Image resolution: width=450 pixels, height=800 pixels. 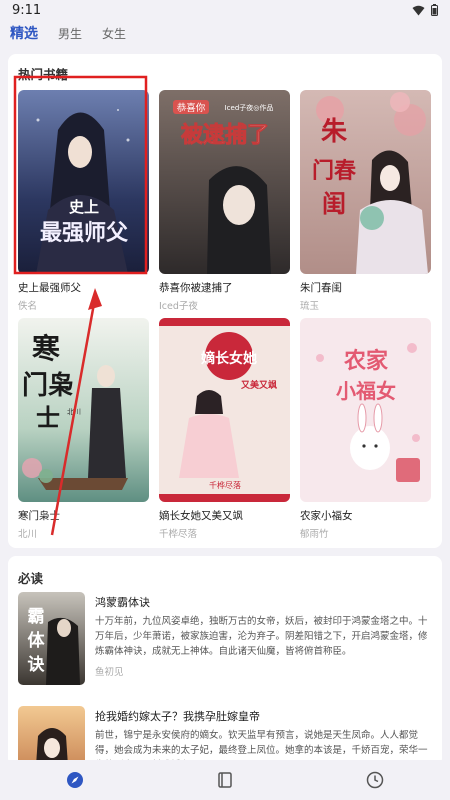 I want to click on book-cover, so click(x=51, y=736).